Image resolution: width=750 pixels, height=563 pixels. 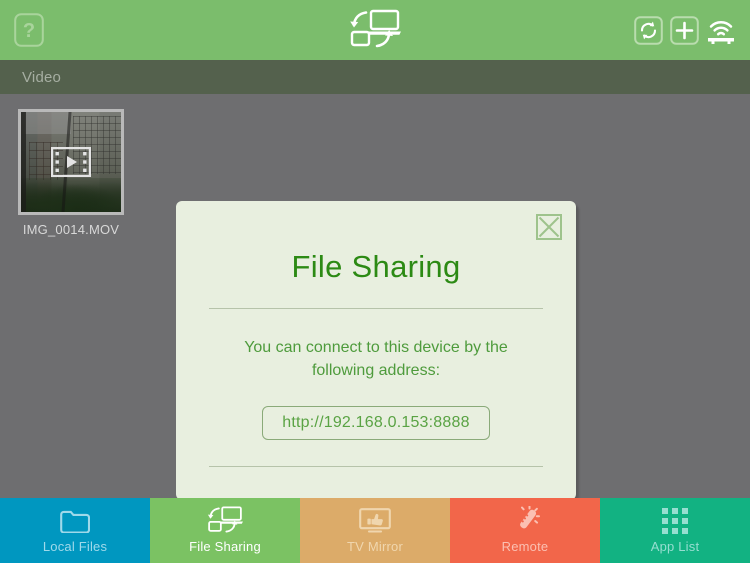 I want to click on add-button, so click(x=684, y=30).